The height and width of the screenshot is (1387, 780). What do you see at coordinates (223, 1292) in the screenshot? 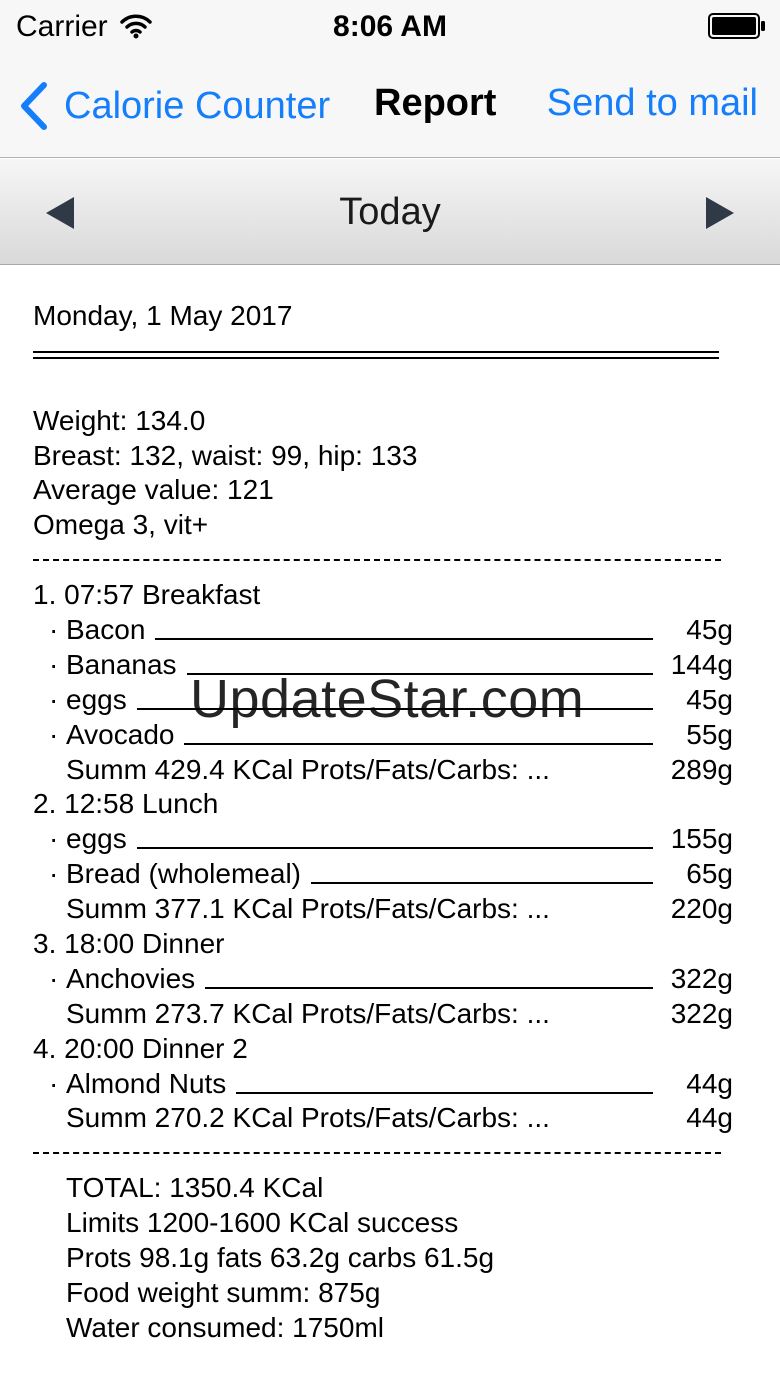
I see `food-weight-line: Food weight summ: 875g` at bounding box center [223, 1292].